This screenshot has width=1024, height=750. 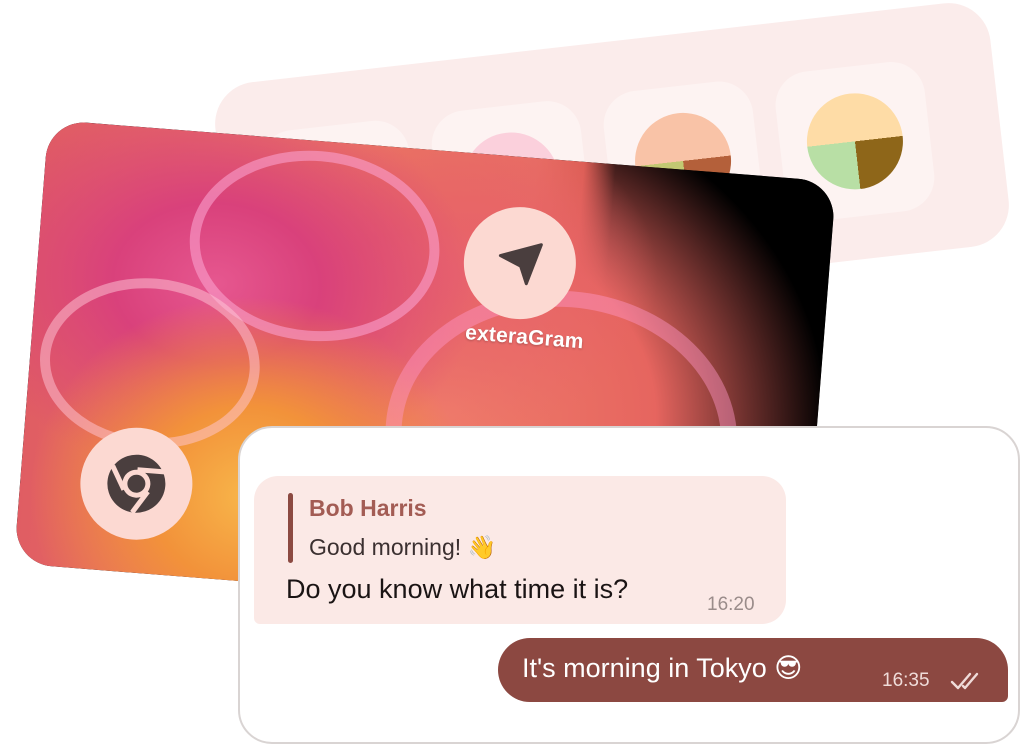 What do you see at coordinates (964, 681) in the screenshot?
I see `read-checkmarks-icon` at bounding box center [964, 681].